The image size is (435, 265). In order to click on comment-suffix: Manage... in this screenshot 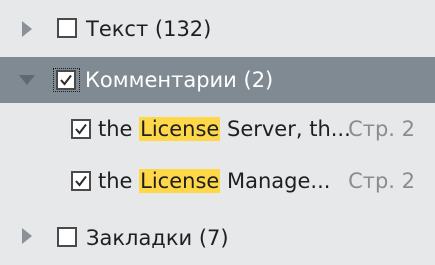, I will do `click(275, 181)`.